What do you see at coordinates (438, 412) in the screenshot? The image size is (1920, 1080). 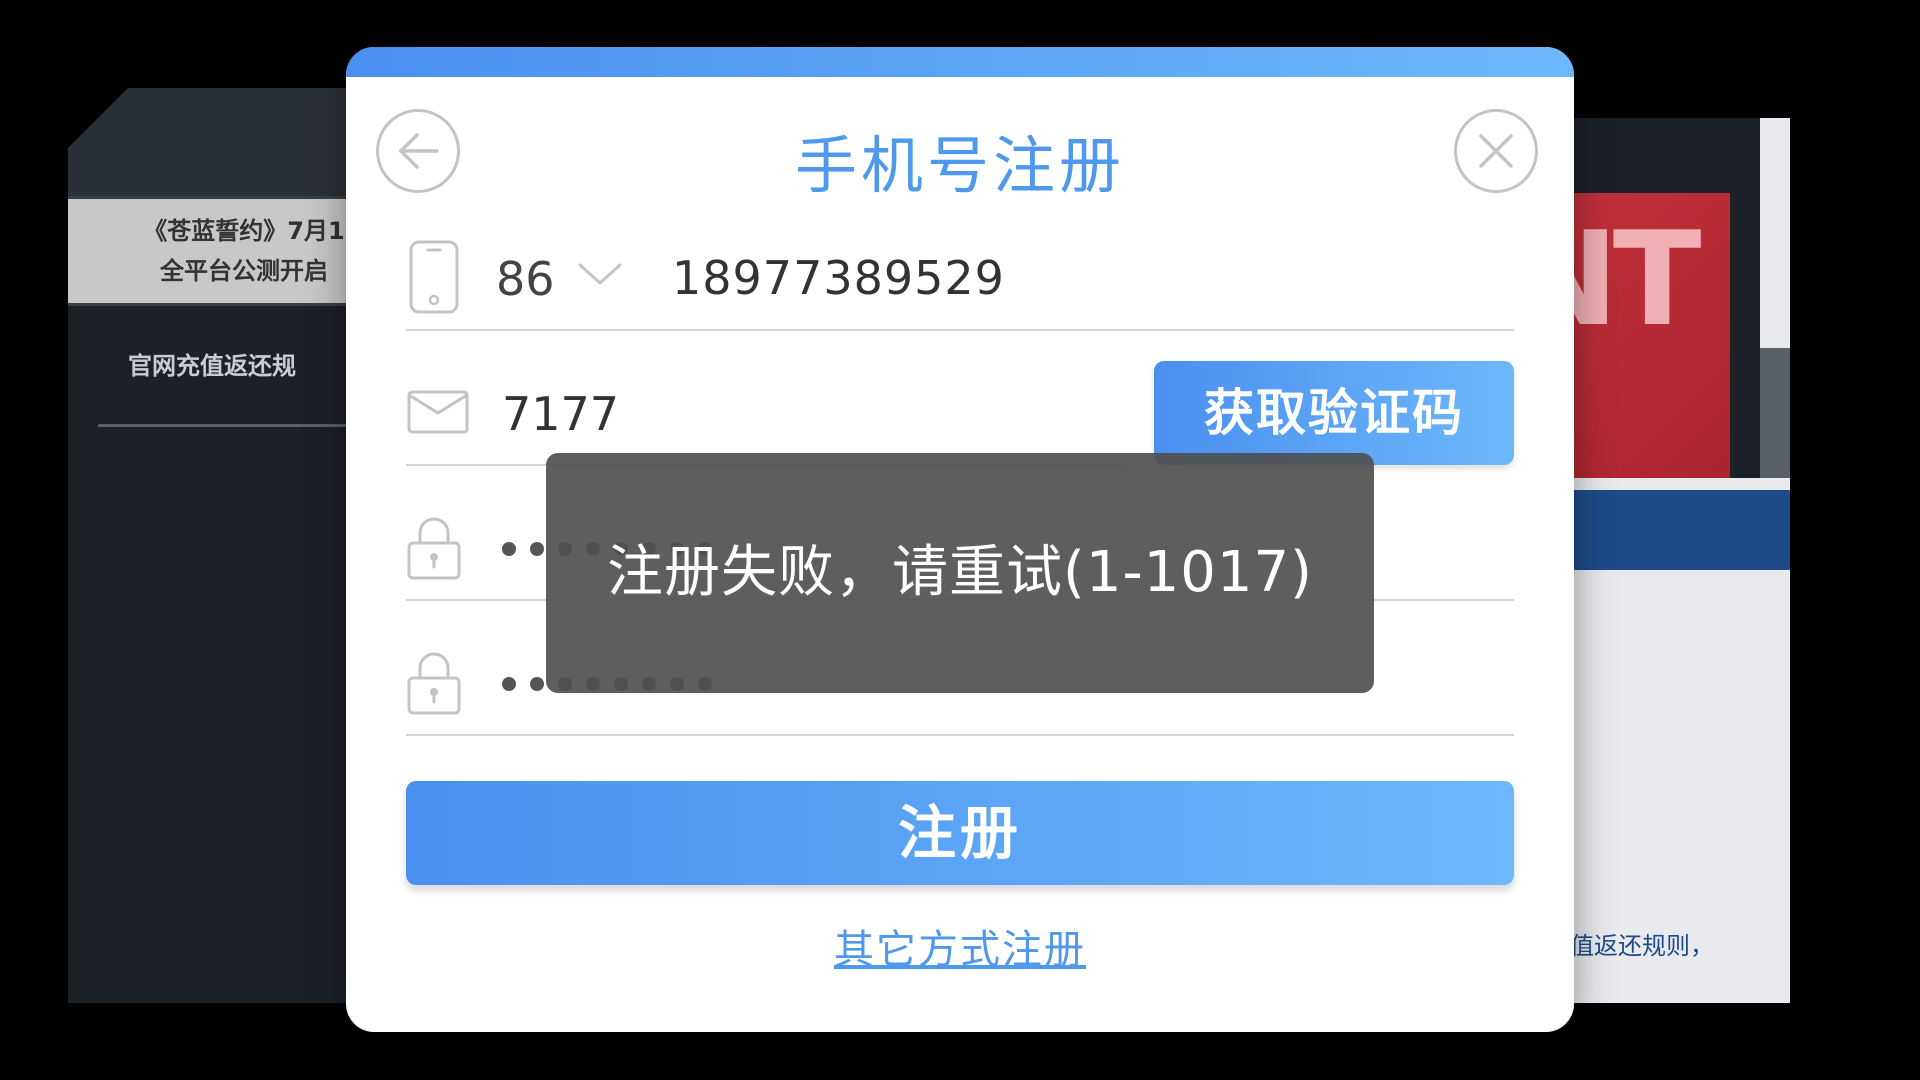 I see `envelope-icon` at bounding box center [438, 412].